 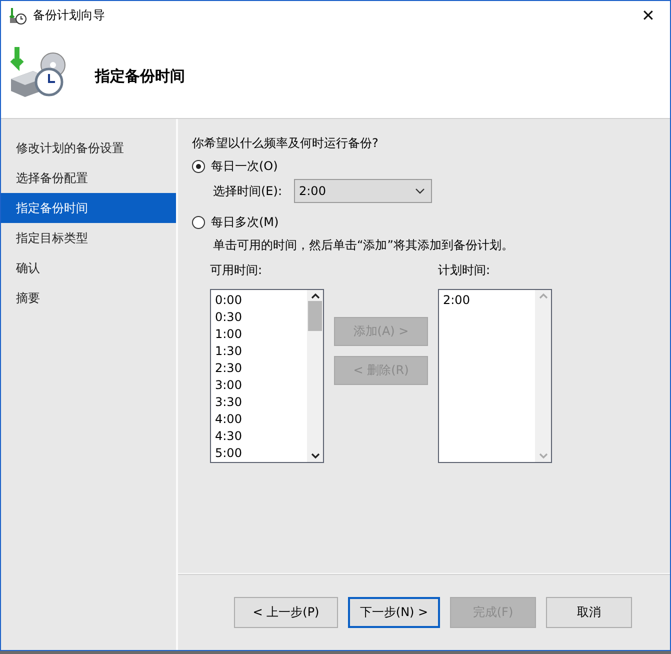 I want to click on list-item: 0:00, so click(x=261, y=300).